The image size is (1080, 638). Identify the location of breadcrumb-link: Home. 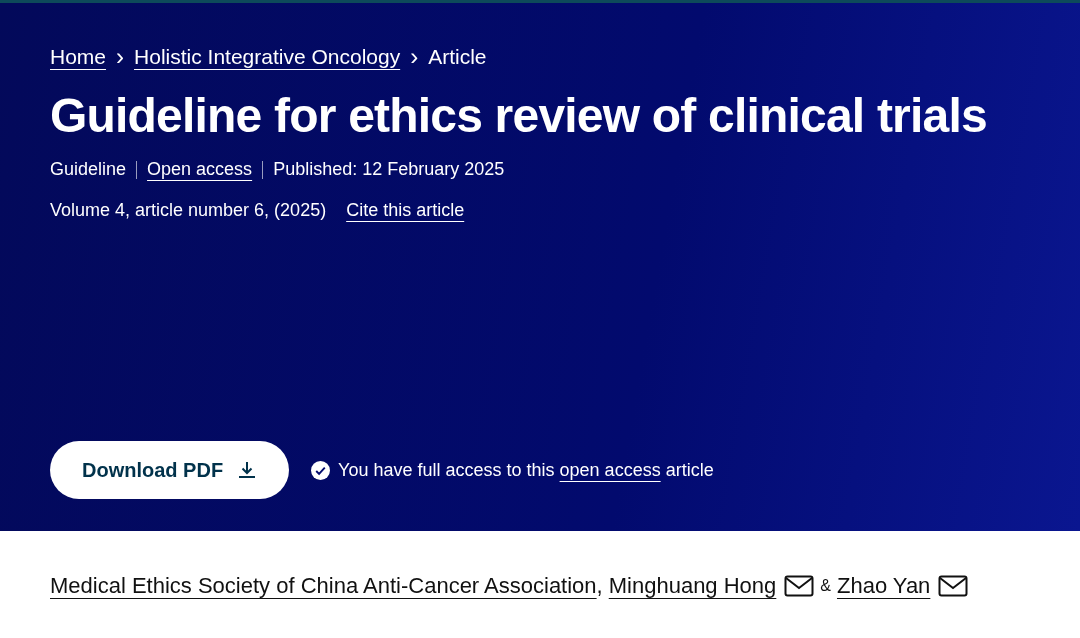
(78, 57).